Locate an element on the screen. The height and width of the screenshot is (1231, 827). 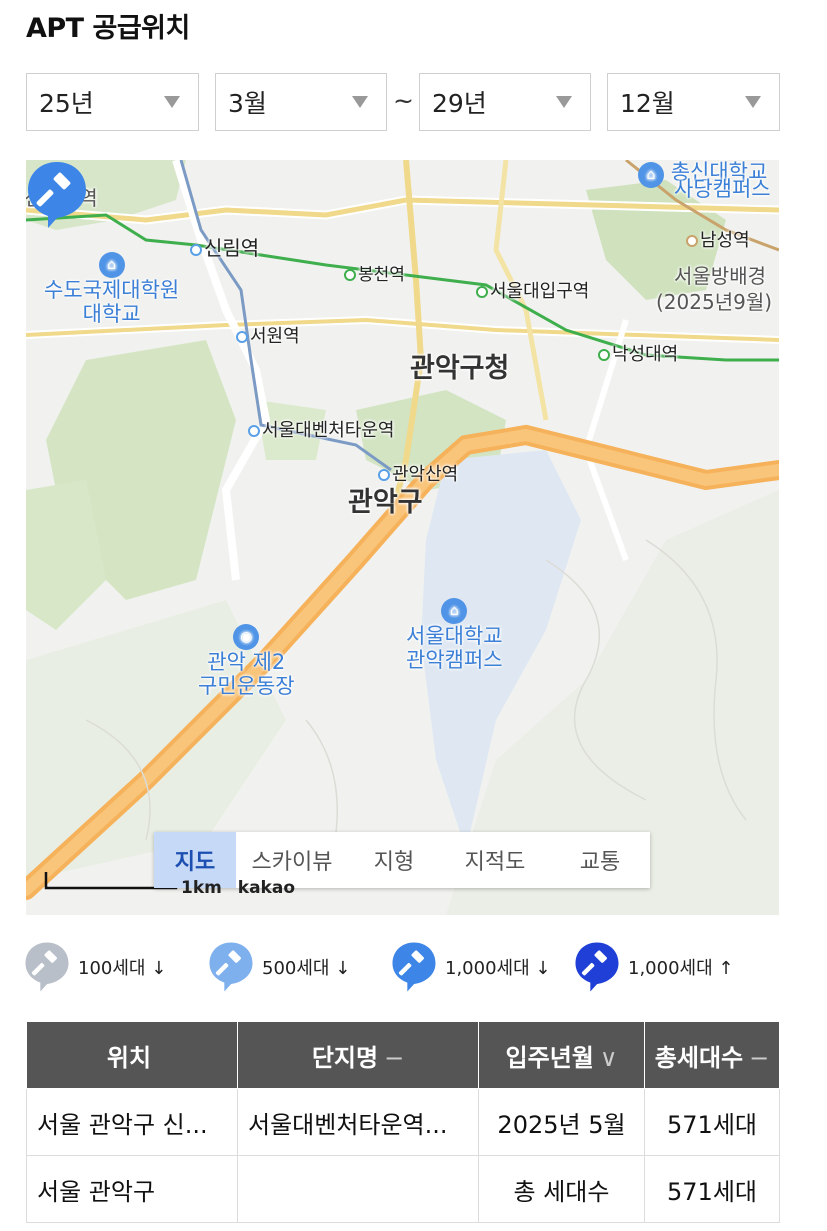
tab-cadastral: 지적도 is located at coordinates (495, 860).